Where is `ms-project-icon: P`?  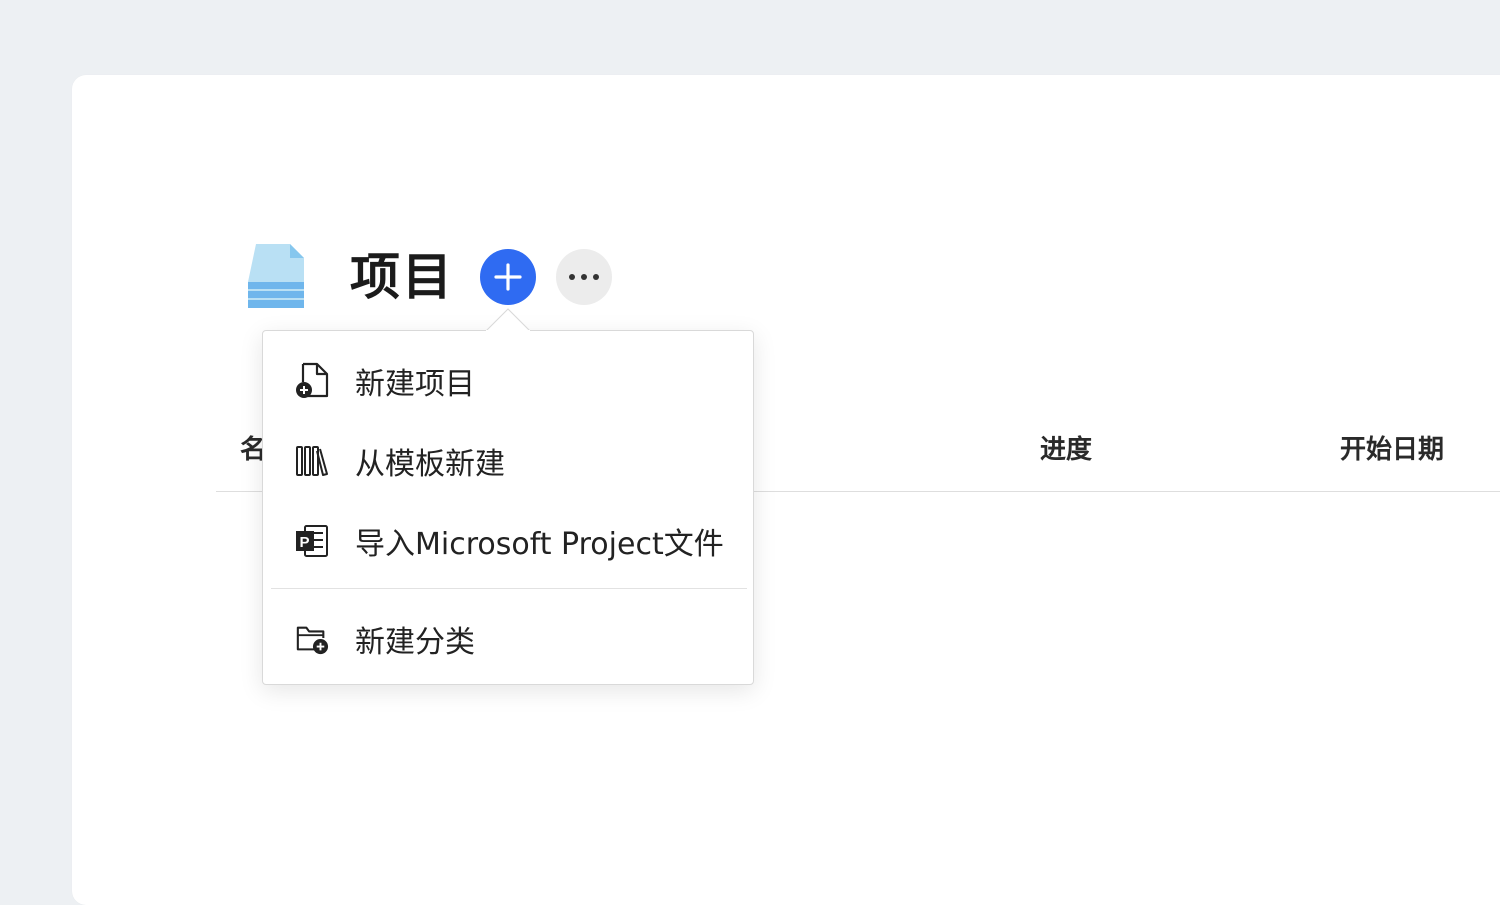 ms-project-icon: P is located at coordinates (312, 541).